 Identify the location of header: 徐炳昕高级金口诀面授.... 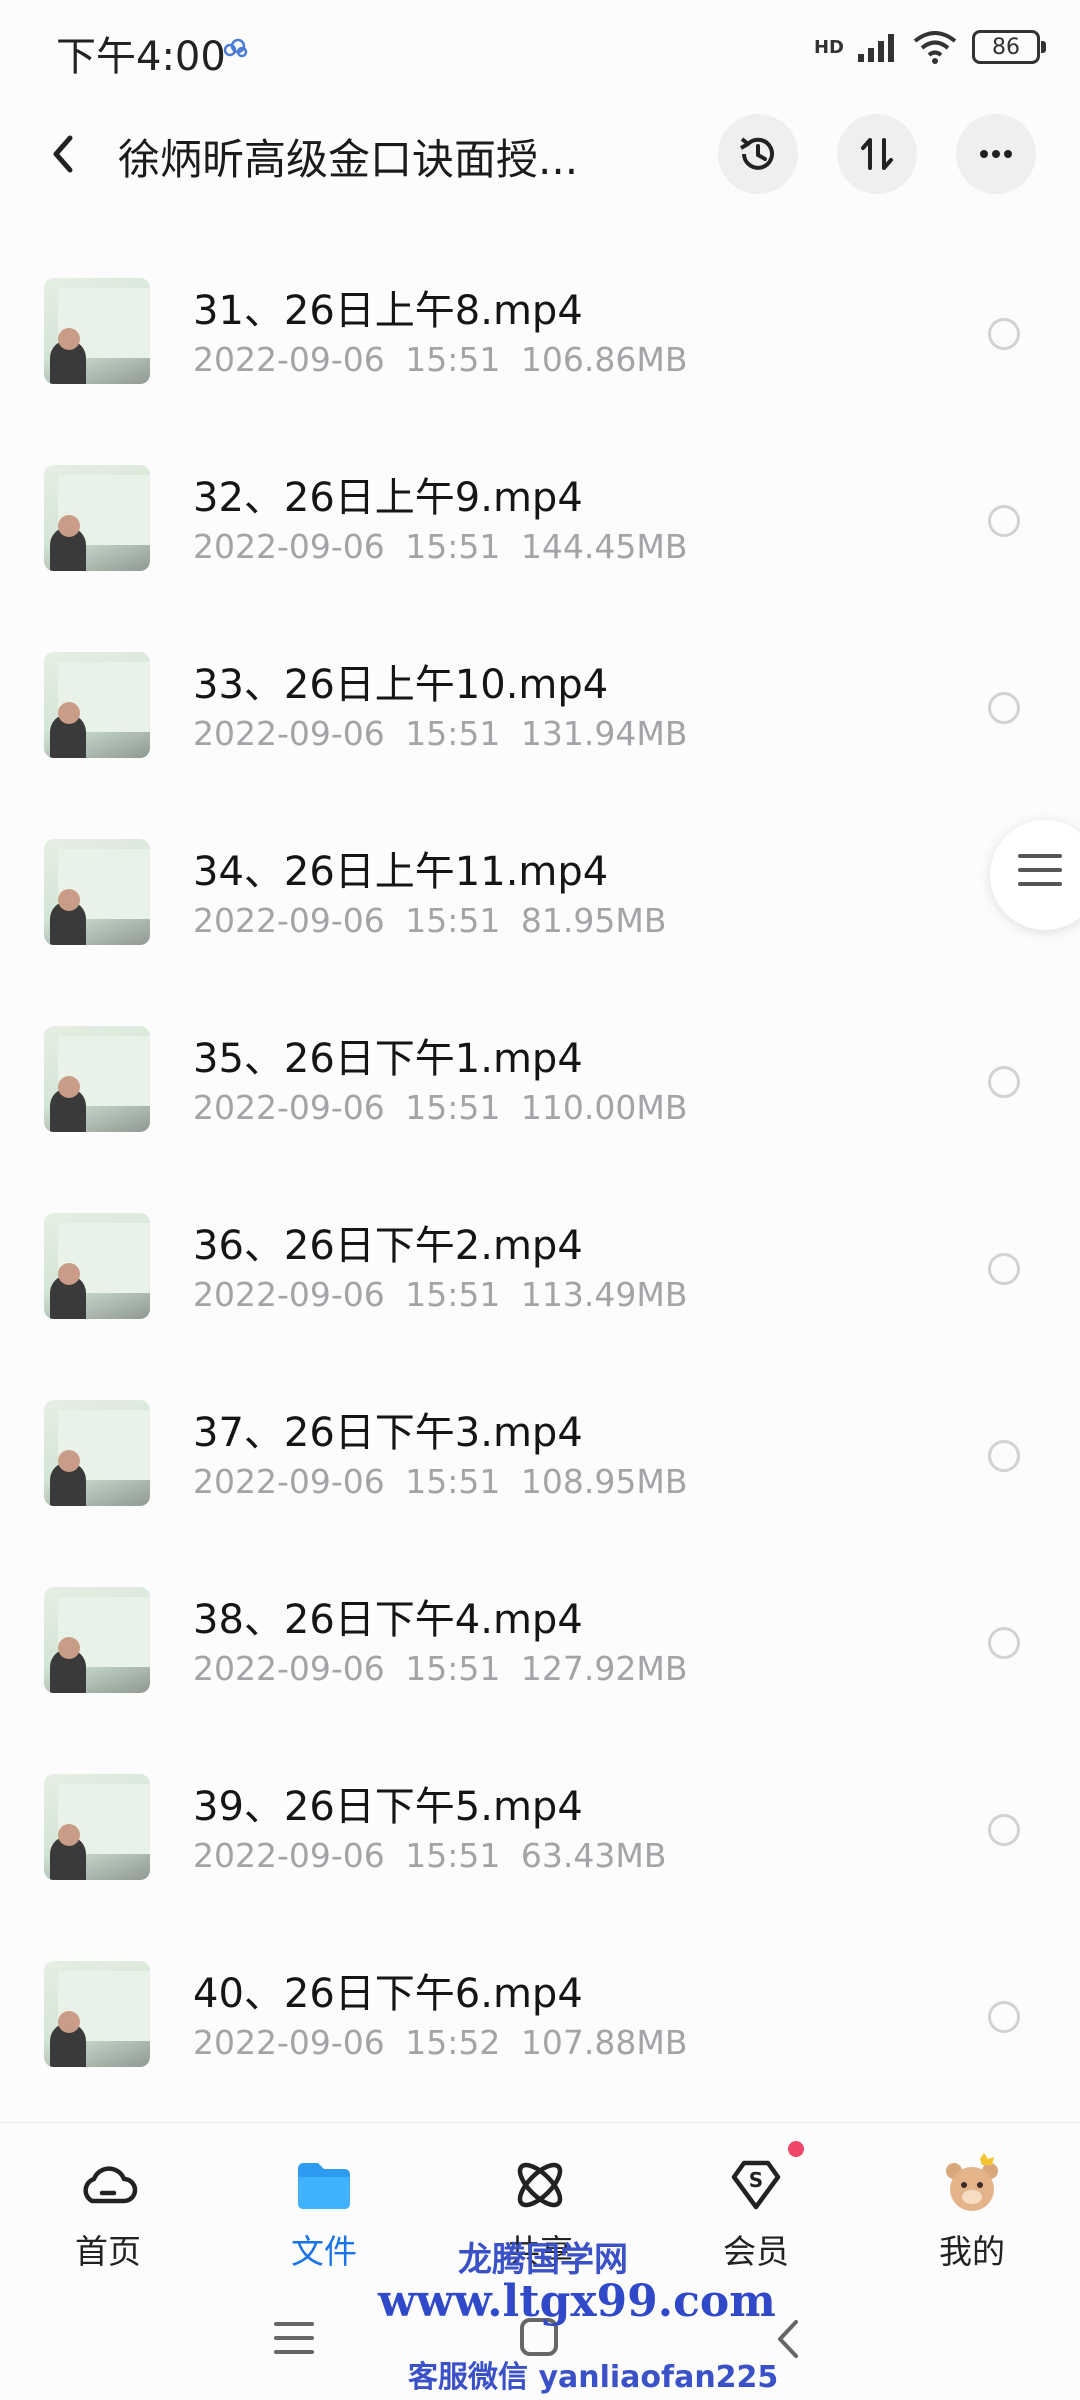
(540, 155).